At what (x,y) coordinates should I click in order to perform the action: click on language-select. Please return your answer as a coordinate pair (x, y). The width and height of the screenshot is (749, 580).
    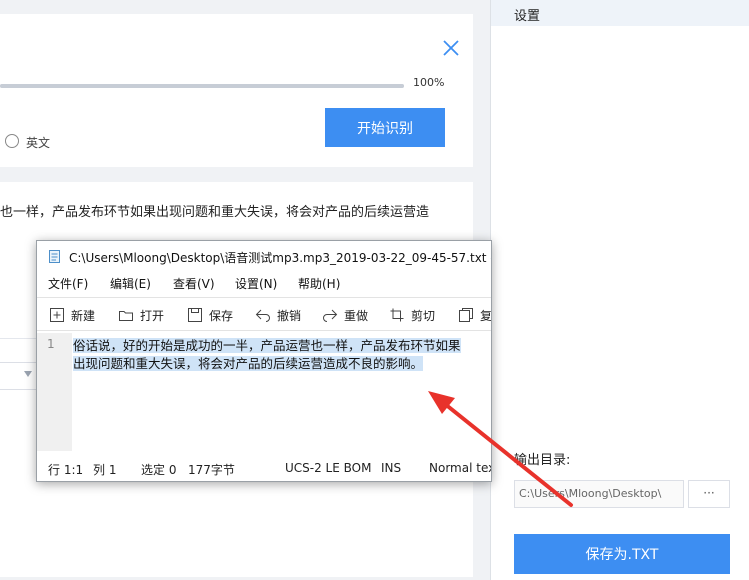
    Looking at the image, I should click on (20, 376).